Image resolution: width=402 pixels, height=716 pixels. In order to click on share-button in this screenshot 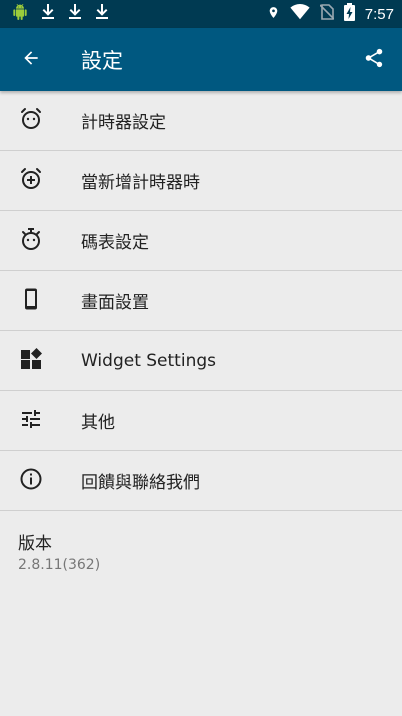, I will do `click(374, 59)`.